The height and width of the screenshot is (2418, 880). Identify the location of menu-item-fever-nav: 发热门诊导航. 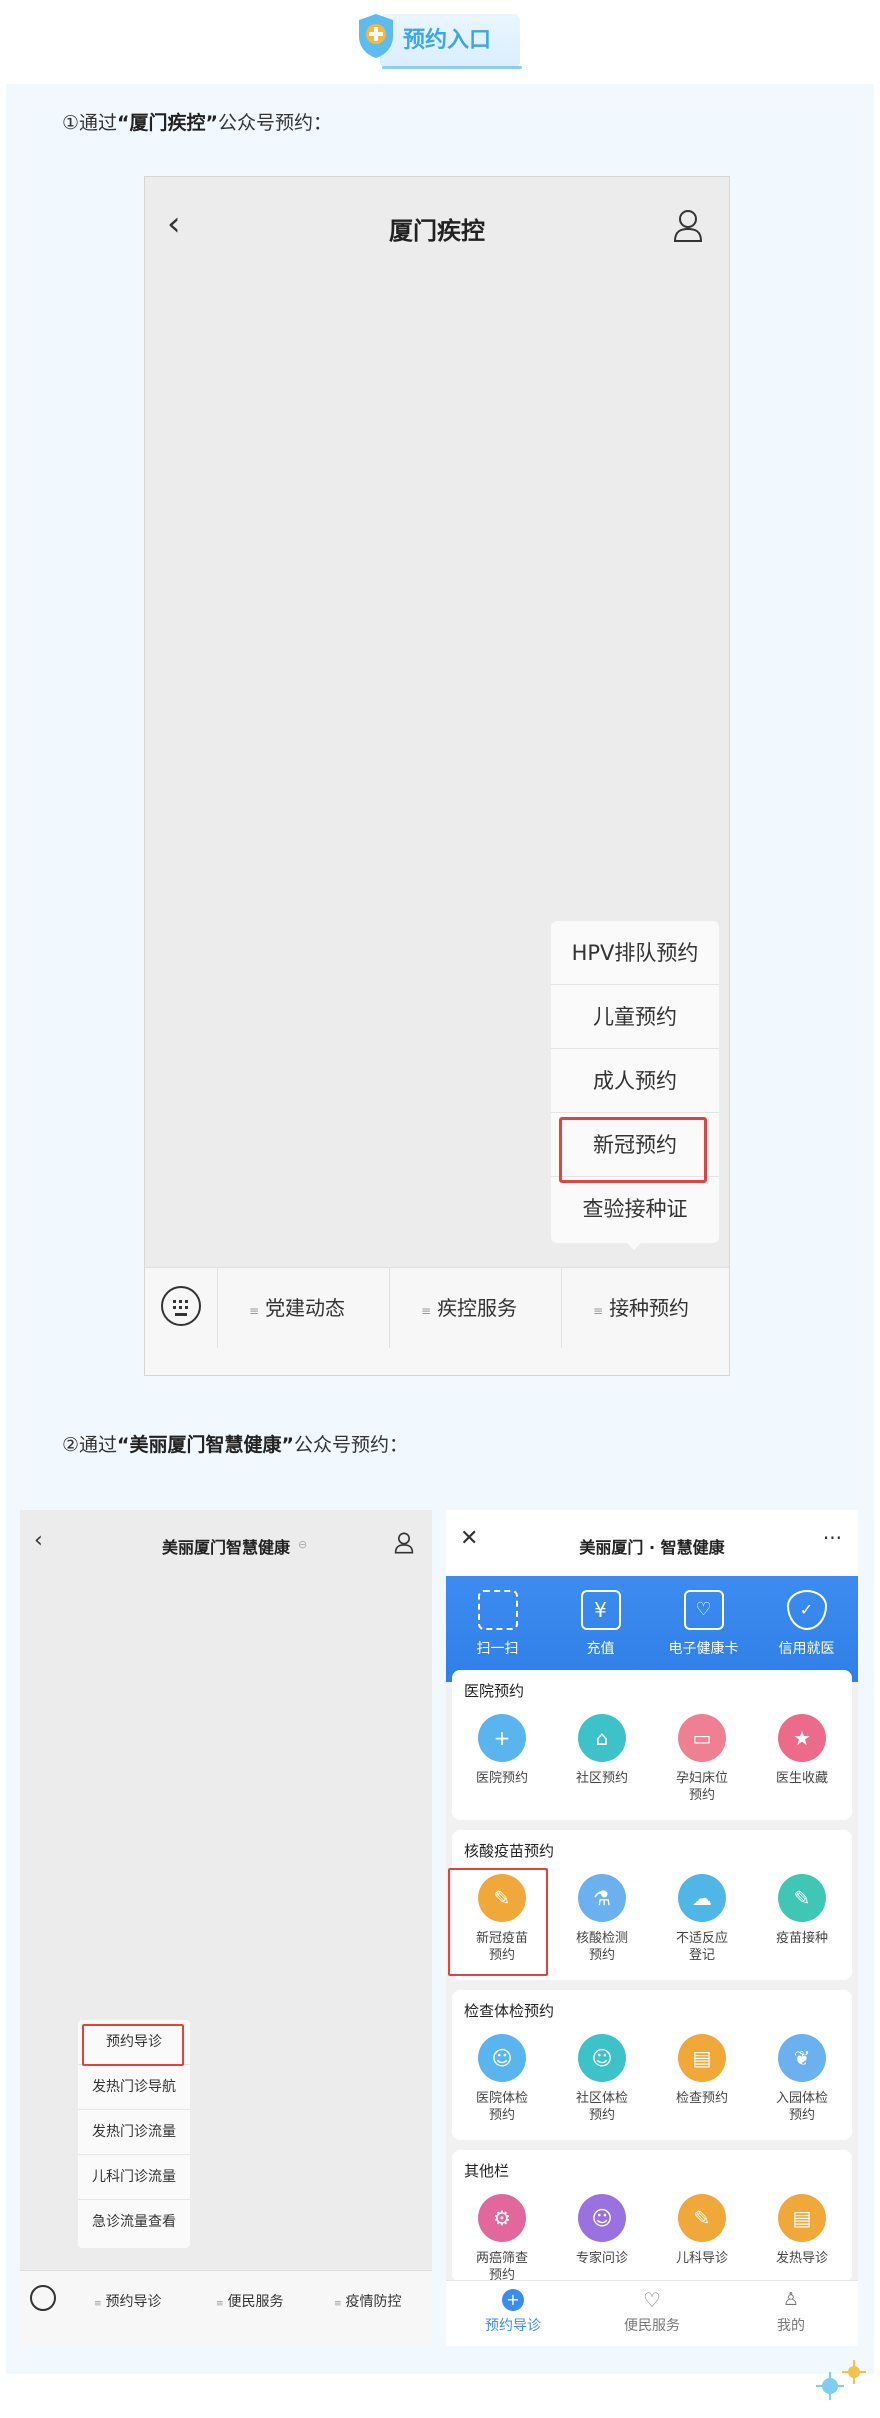
(134, 2087).